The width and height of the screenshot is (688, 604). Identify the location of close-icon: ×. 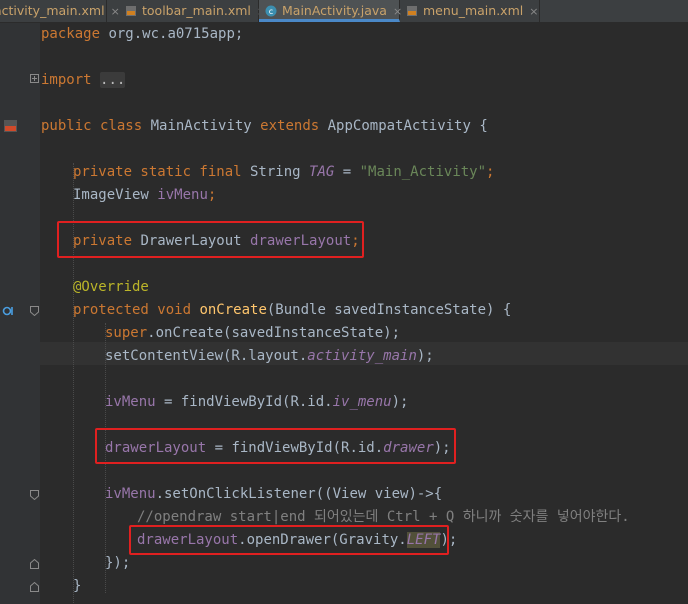
(533, 11).